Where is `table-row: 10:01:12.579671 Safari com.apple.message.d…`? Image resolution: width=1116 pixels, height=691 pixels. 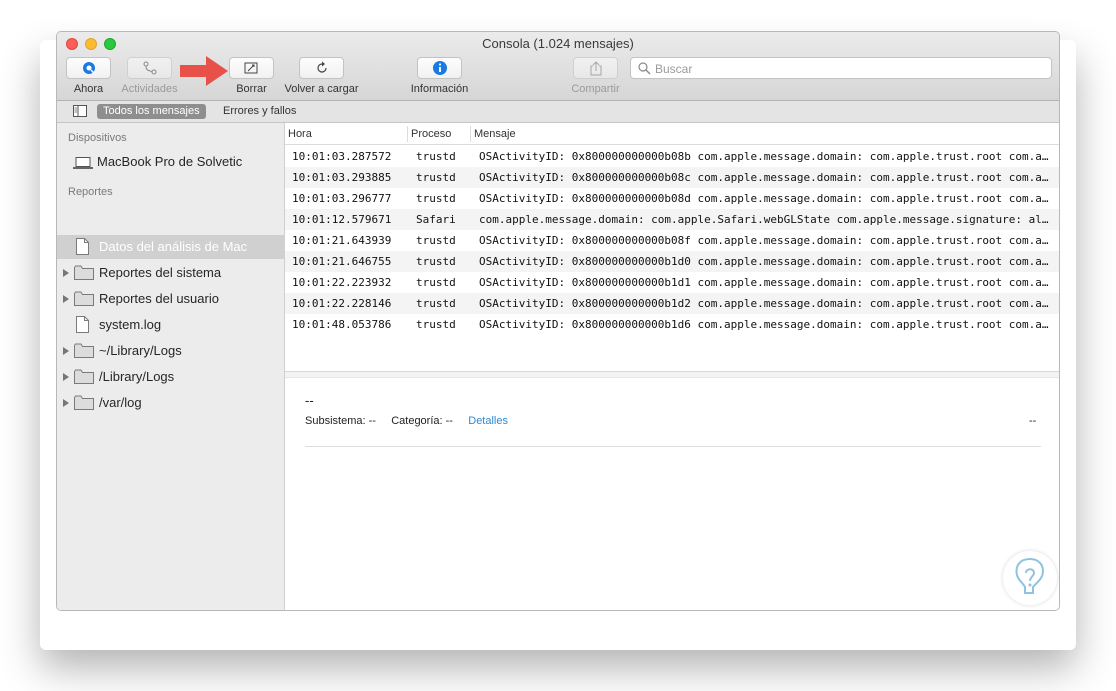
table-row: 10:01:12.579671 Safari com.apple.message.d… is located at coordinates (672, 219).